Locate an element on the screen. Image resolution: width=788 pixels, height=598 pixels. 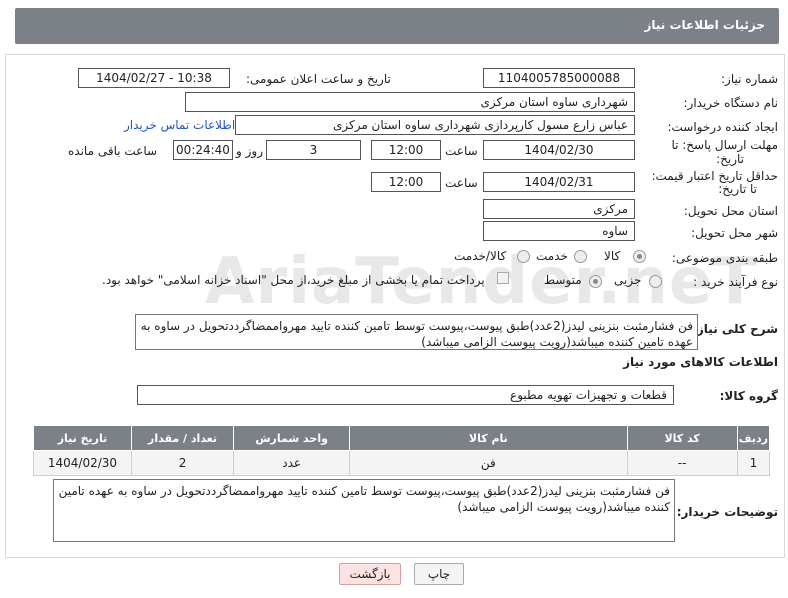
buyer-contact-link: اطلاعات تماس خریدار is located at coordinates (179, 125).